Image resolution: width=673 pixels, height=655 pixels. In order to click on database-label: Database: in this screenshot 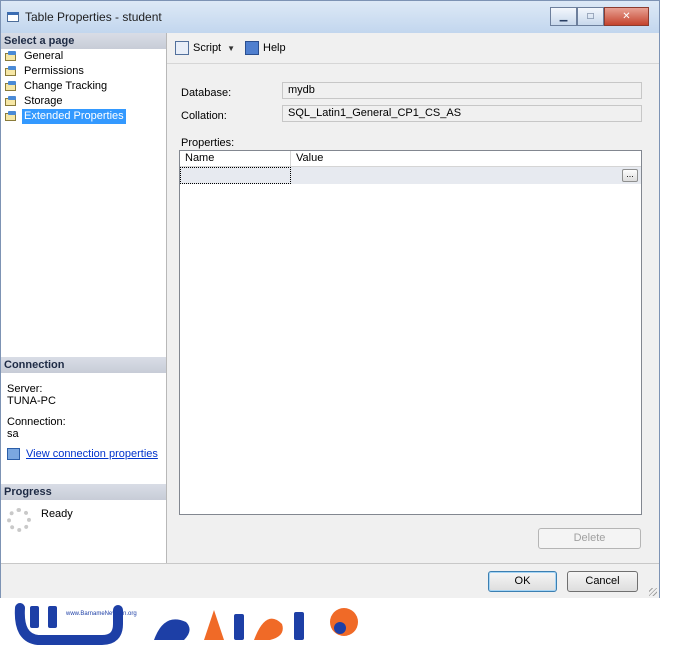, I will do `click(206, 93)`.